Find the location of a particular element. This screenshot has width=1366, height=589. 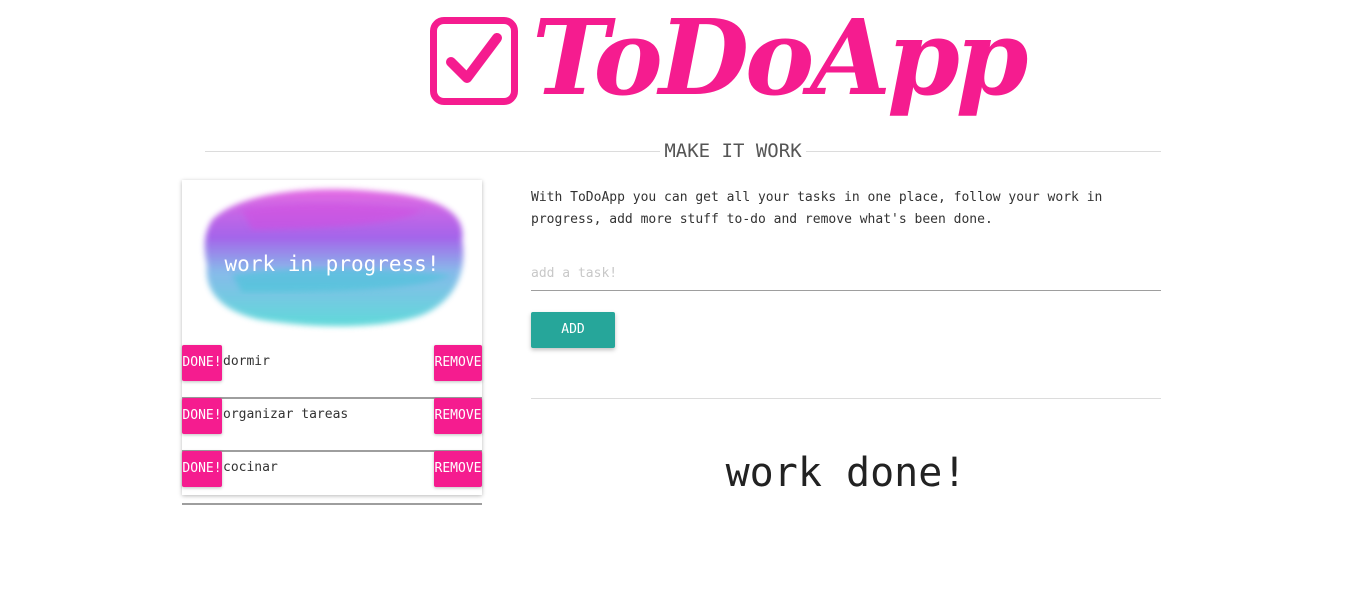

task-item: DONE! organizar tareas REMOVE is located at coordinates (332, 425).